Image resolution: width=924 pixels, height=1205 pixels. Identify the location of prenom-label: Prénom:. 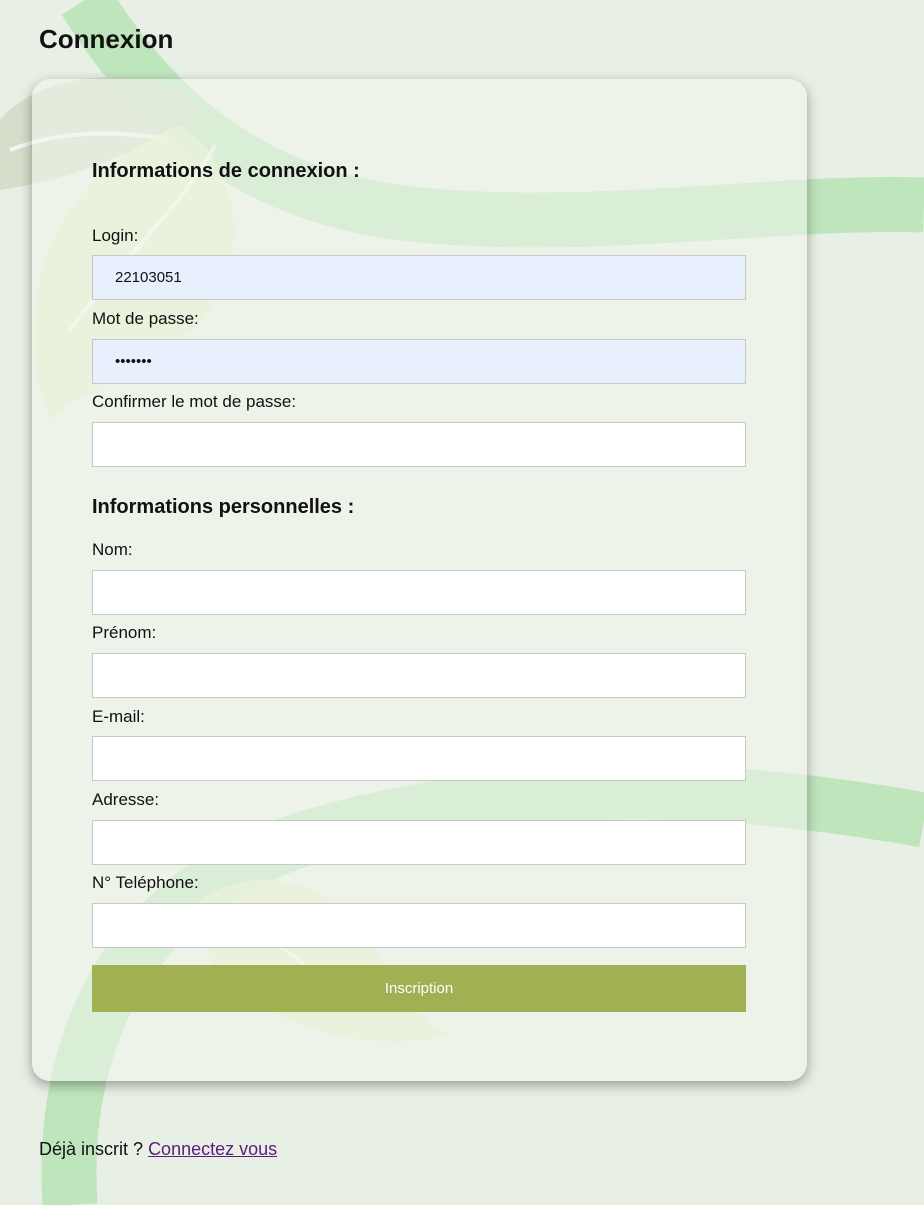
(124, 632).